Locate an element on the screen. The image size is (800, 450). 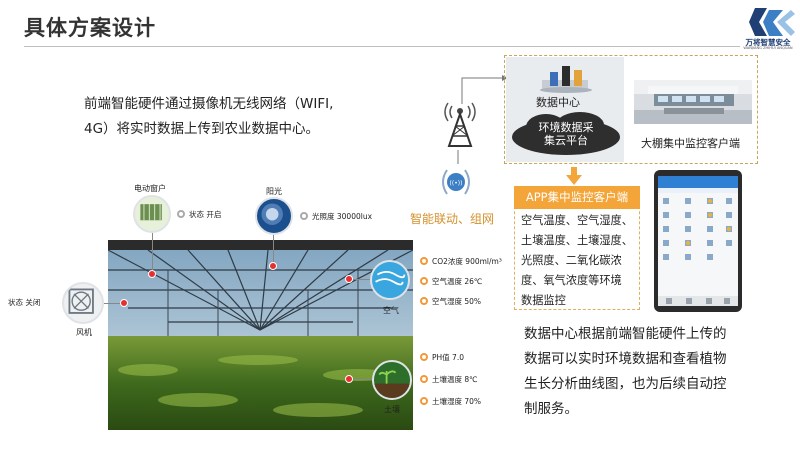
soil-reading-ph: PH值 7.0 is located at coordinates (442, 357).